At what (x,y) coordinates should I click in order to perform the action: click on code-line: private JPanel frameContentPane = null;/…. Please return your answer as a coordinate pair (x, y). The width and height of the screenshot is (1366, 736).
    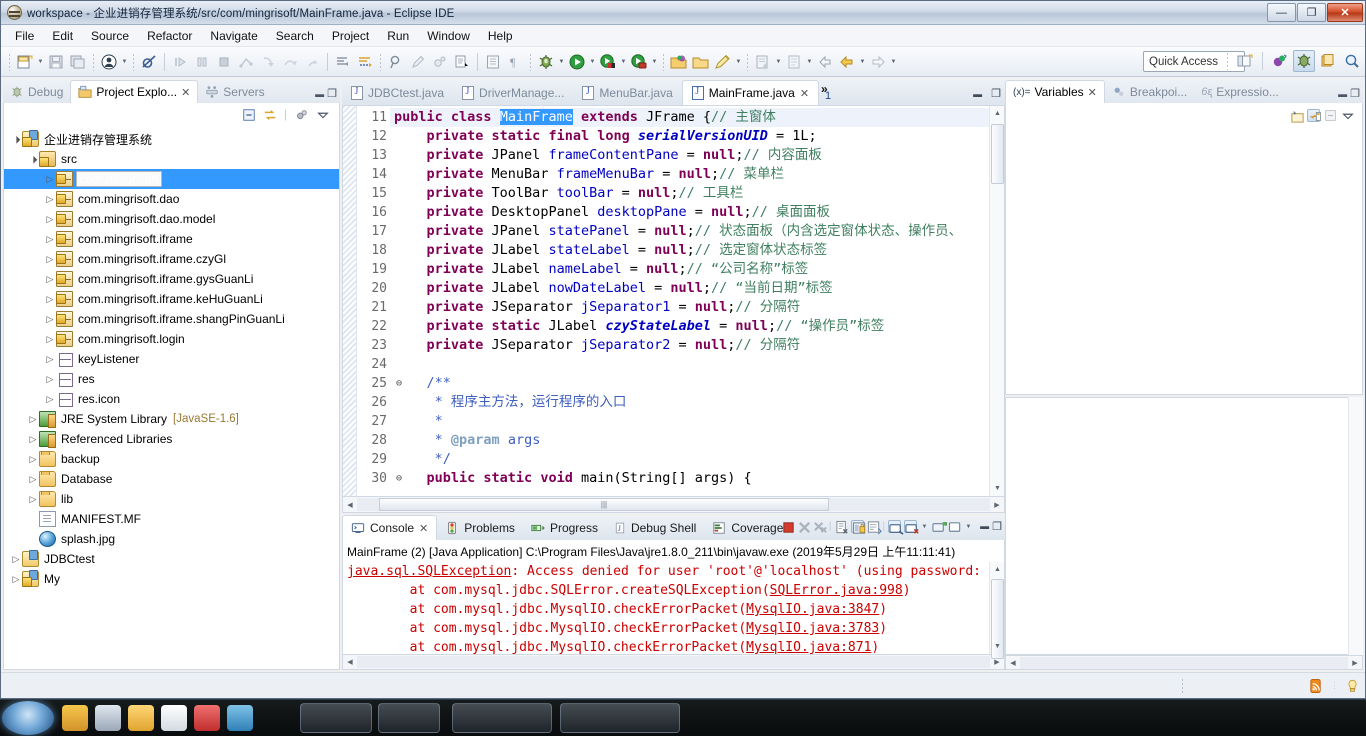
    Looking at the image, I should click on (689, 155).